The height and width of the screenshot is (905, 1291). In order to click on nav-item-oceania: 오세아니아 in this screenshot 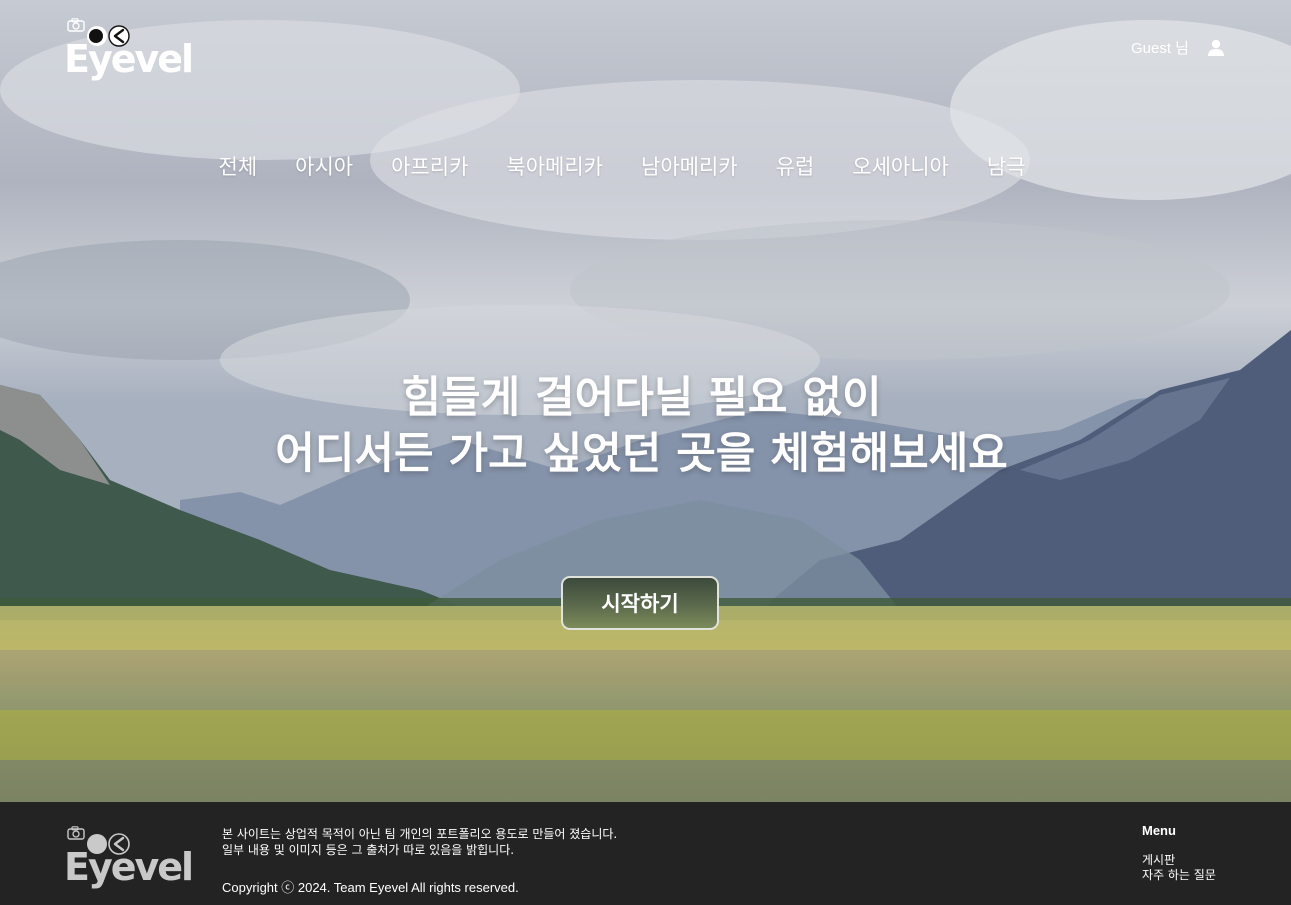, I will do `click(900, 166)`.